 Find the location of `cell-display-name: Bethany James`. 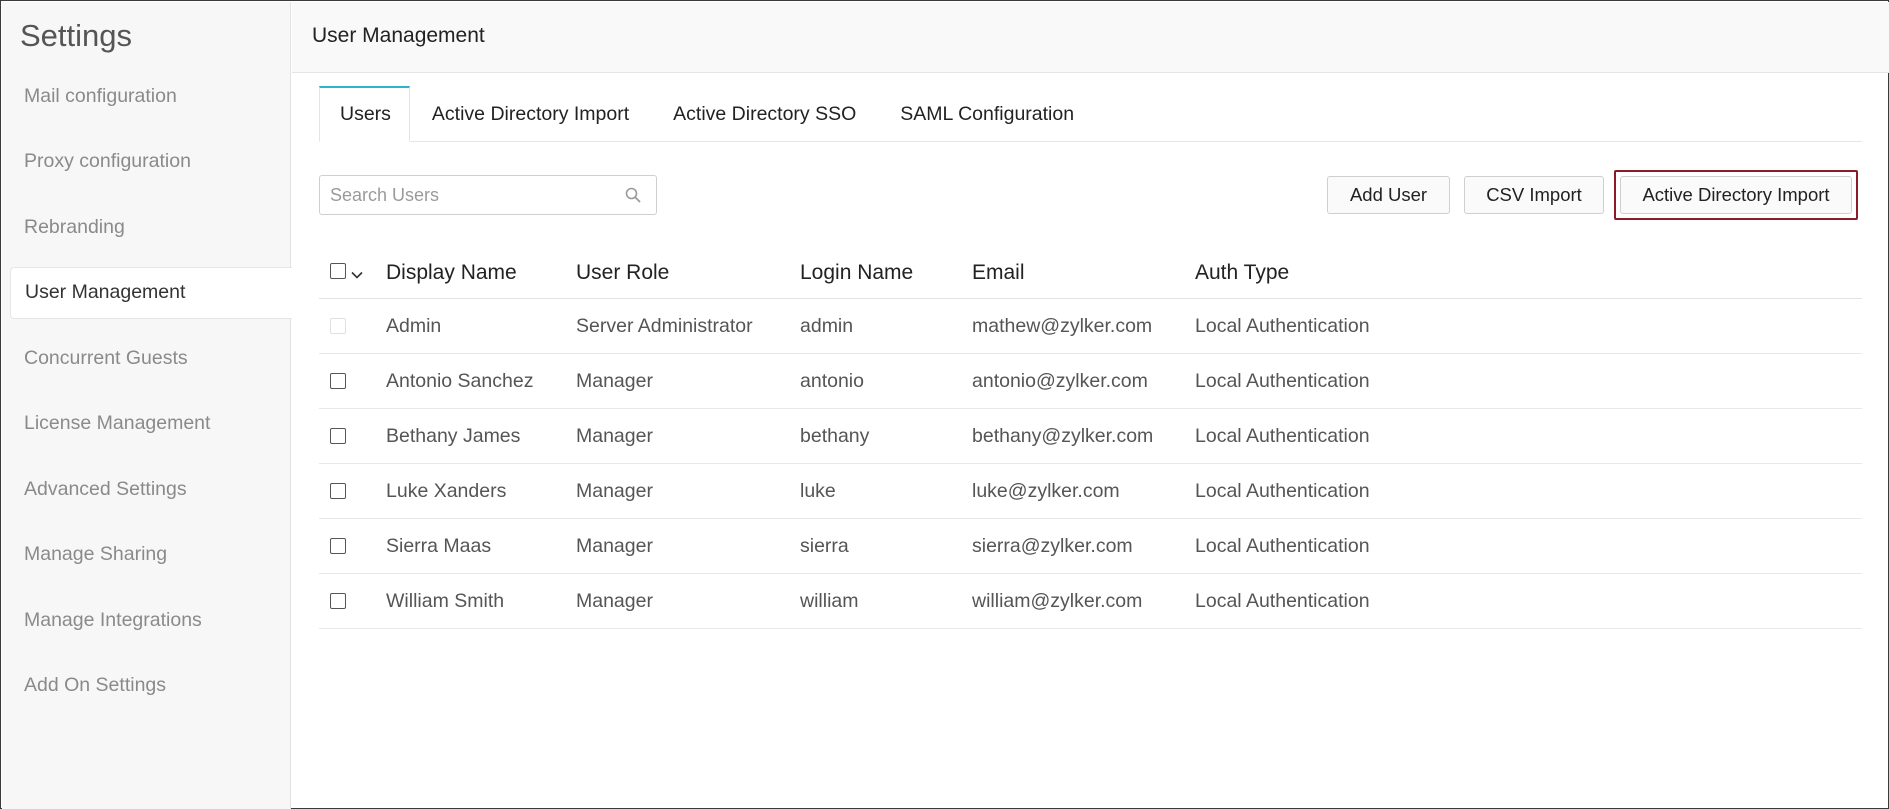

cell-display-name: Bethany James is located at coordinates (453, 435).